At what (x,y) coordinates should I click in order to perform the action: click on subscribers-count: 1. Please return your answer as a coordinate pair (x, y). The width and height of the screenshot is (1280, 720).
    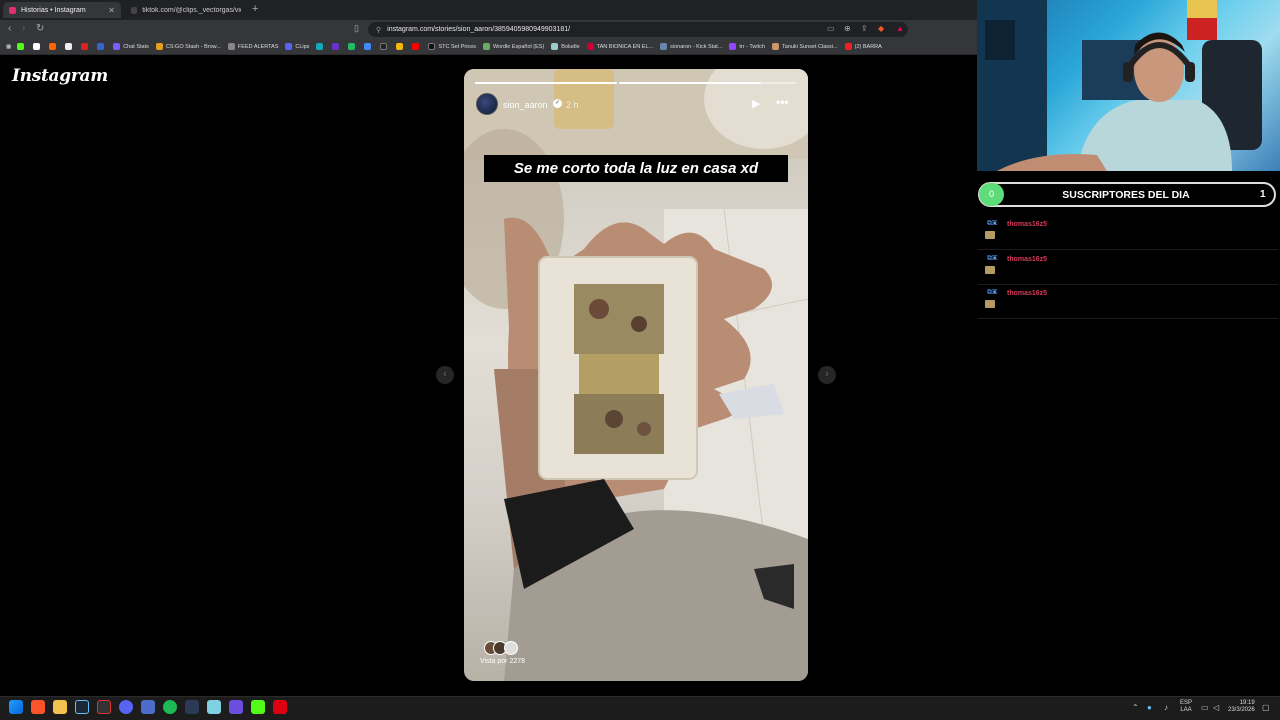
    Looking at the image, I should click on (1263, 194).